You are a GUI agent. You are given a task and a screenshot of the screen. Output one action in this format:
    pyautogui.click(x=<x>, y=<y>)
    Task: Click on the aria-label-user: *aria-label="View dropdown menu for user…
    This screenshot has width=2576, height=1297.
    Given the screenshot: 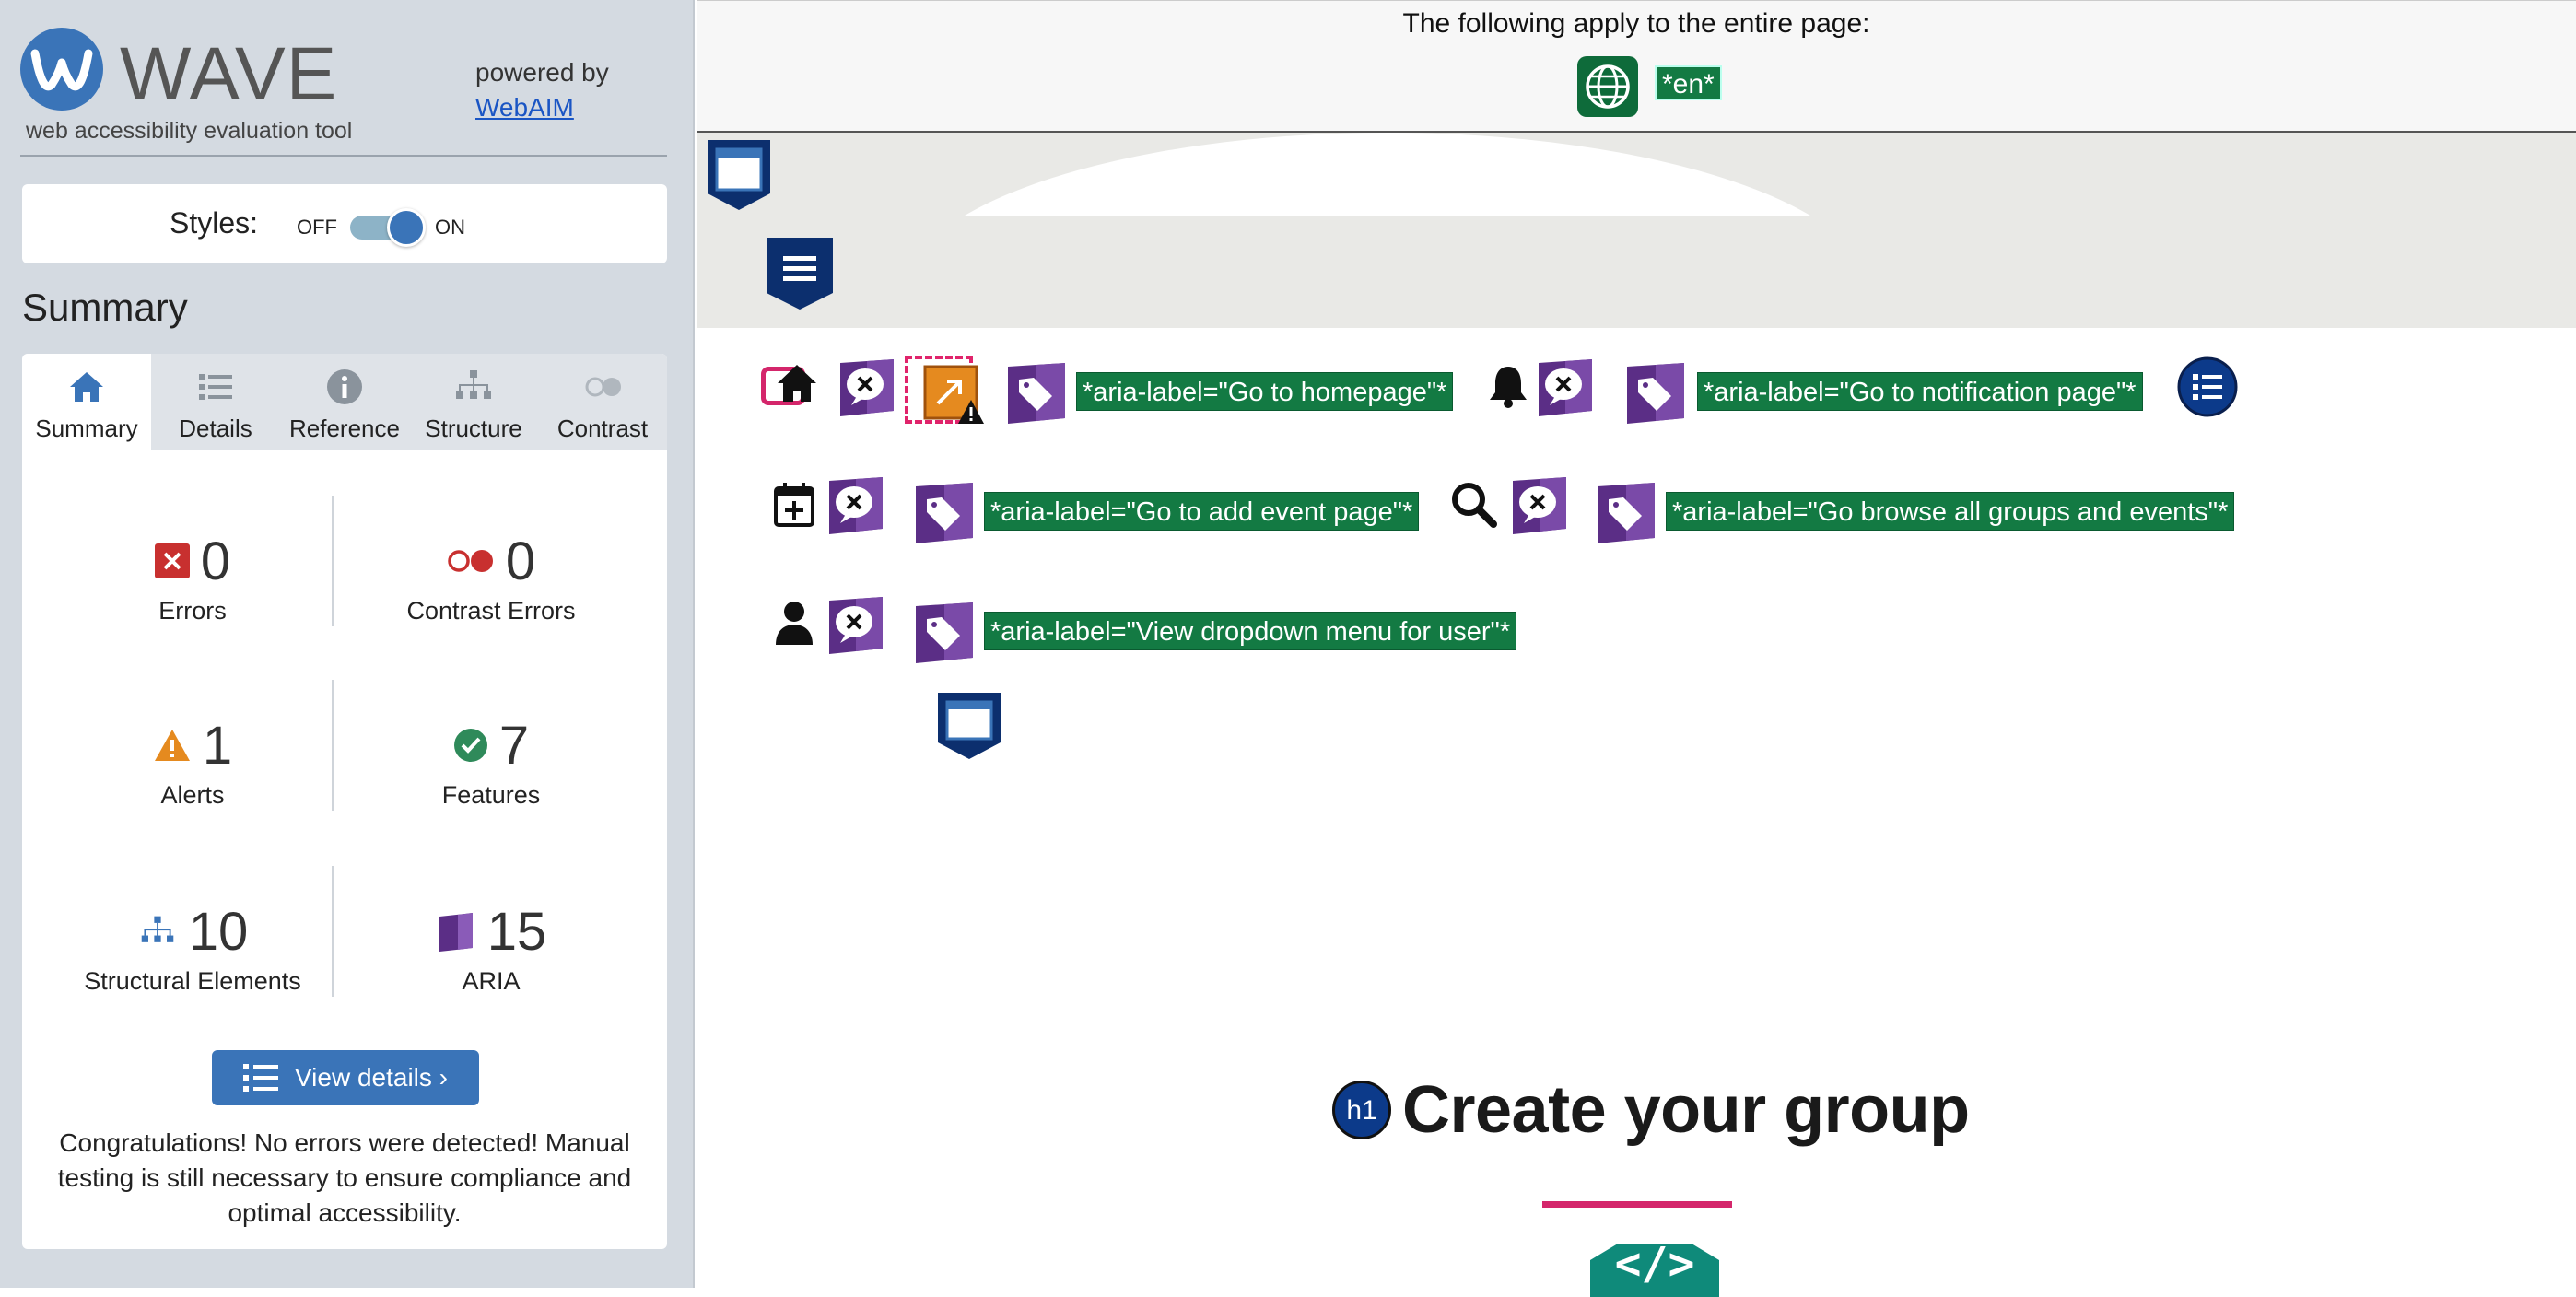 What is the action you would take?
    pyautogui.click(x=1250, y=631)
    